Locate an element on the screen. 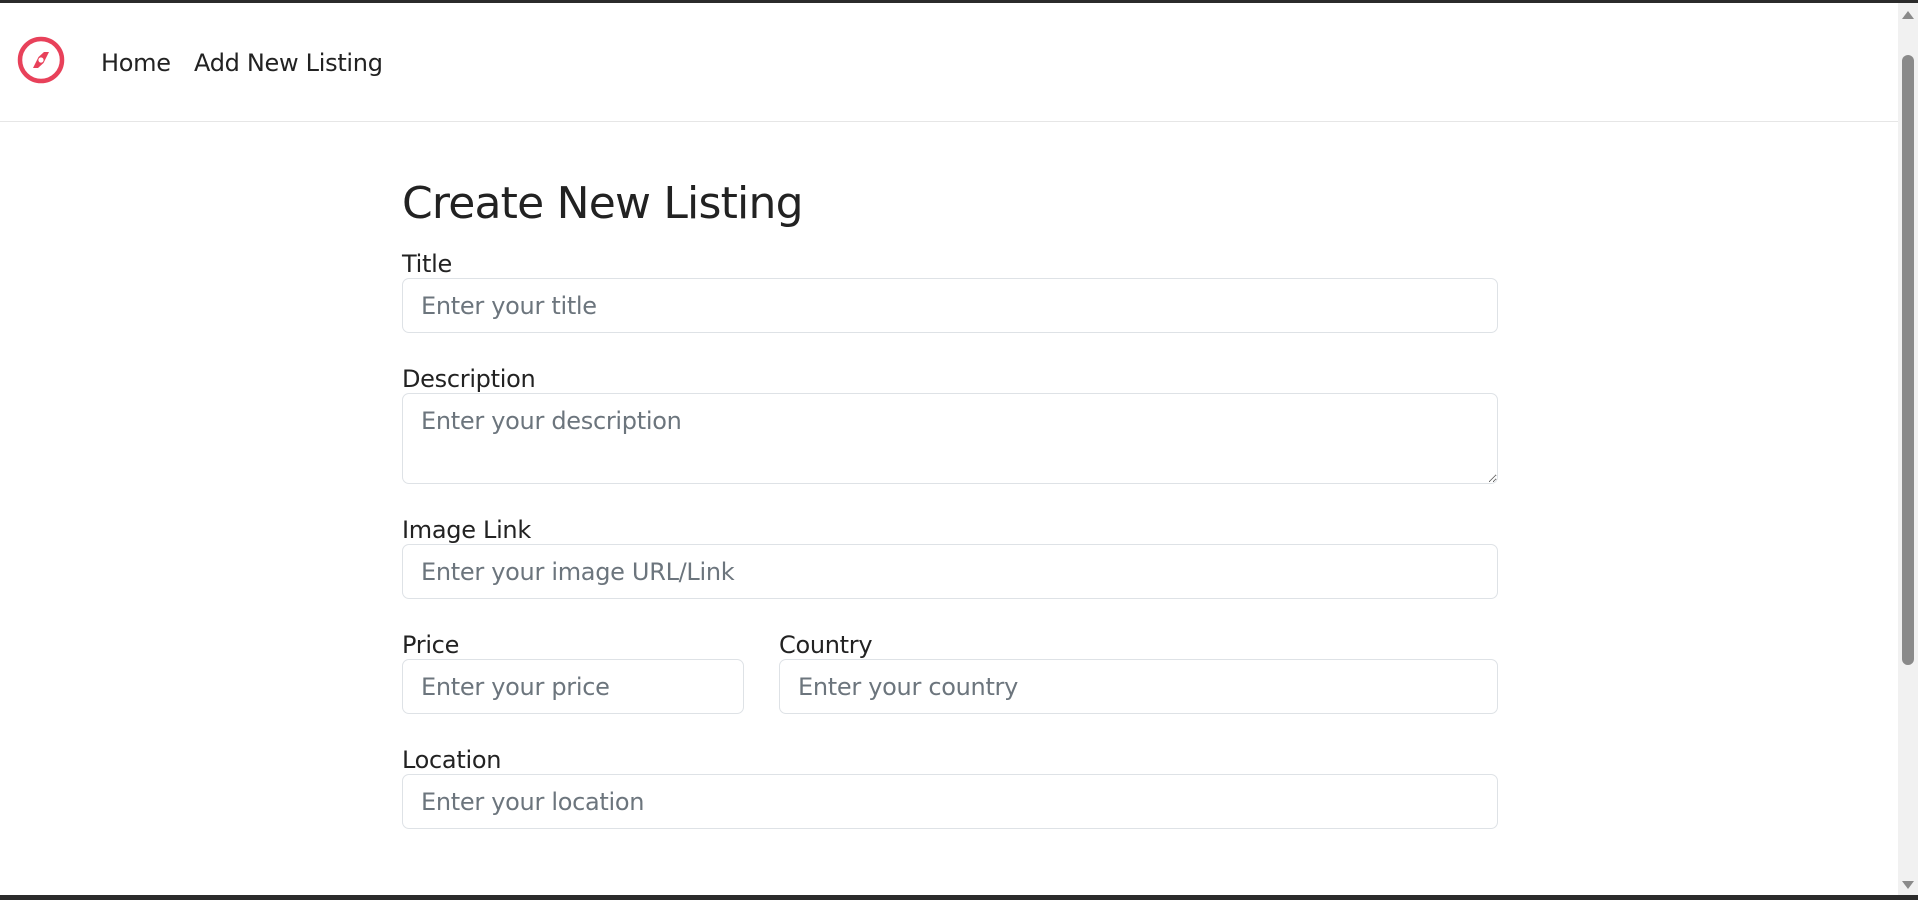 The width and height of the screenshot is (1918, 900). description-textarea is located at coordinates (950, 438).